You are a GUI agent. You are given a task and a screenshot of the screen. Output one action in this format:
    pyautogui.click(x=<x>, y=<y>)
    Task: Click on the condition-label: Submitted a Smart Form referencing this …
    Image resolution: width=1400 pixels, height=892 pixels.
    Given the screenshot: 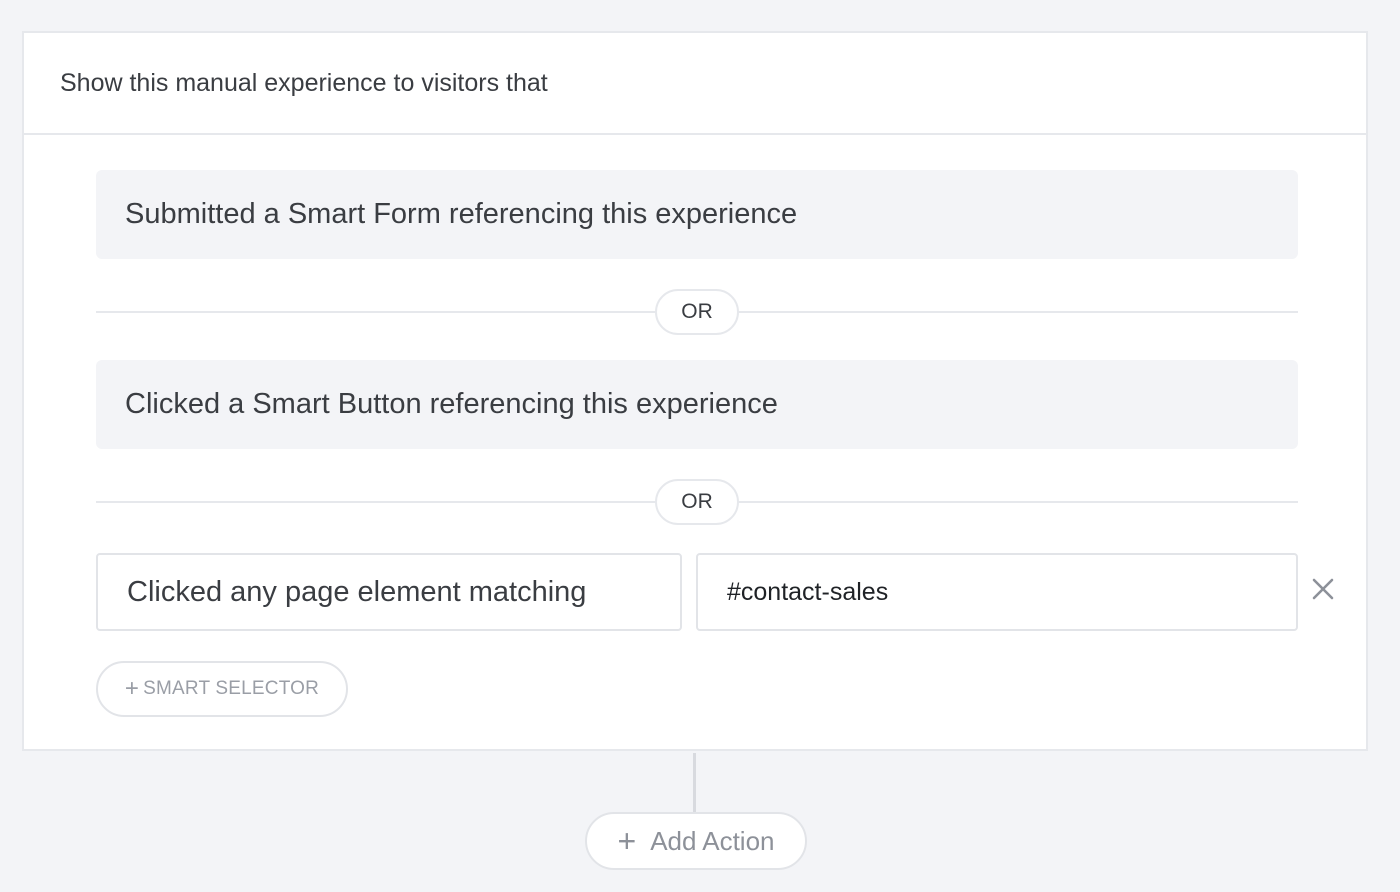 What is the action you would take?
    pyautogui.click(x=461, y=214)
    